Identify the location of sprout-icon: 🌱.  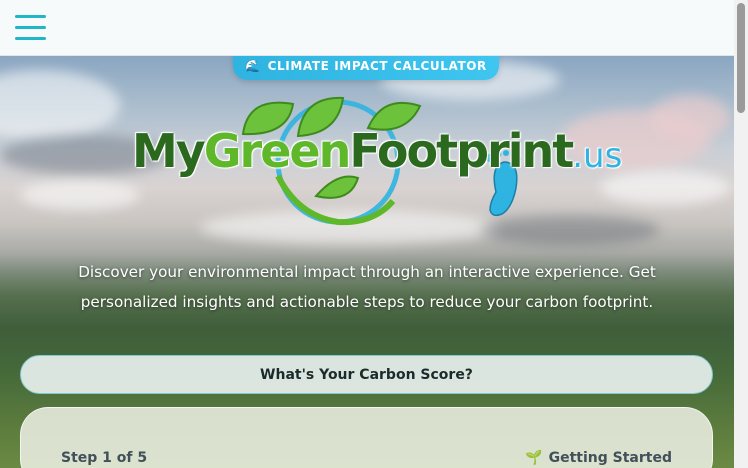
(534, 458).